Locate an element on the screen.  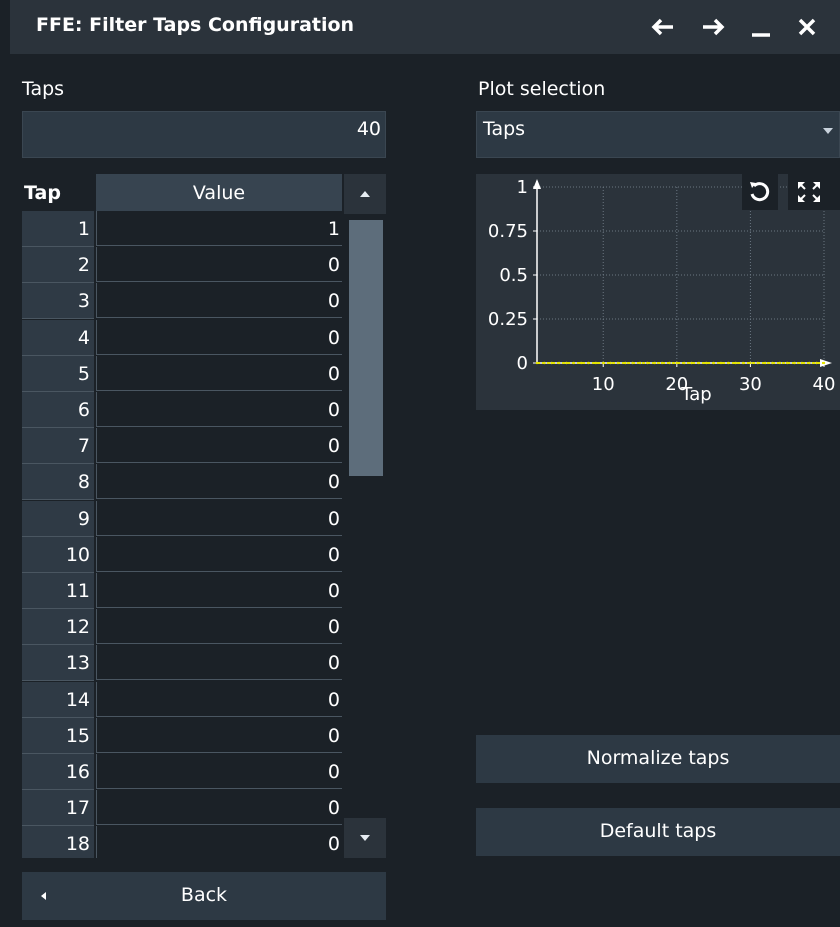
table-row: 15 0 is located at coordinates (182, 735).